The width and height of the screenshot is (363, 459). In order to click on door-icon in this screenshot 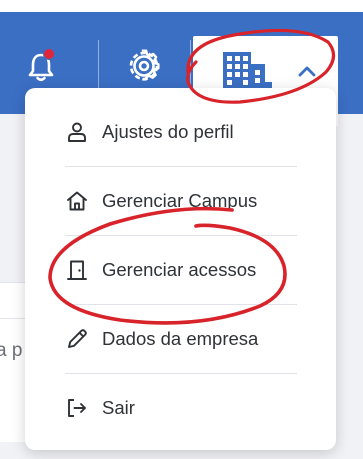, I will do `click(77, 270)`.